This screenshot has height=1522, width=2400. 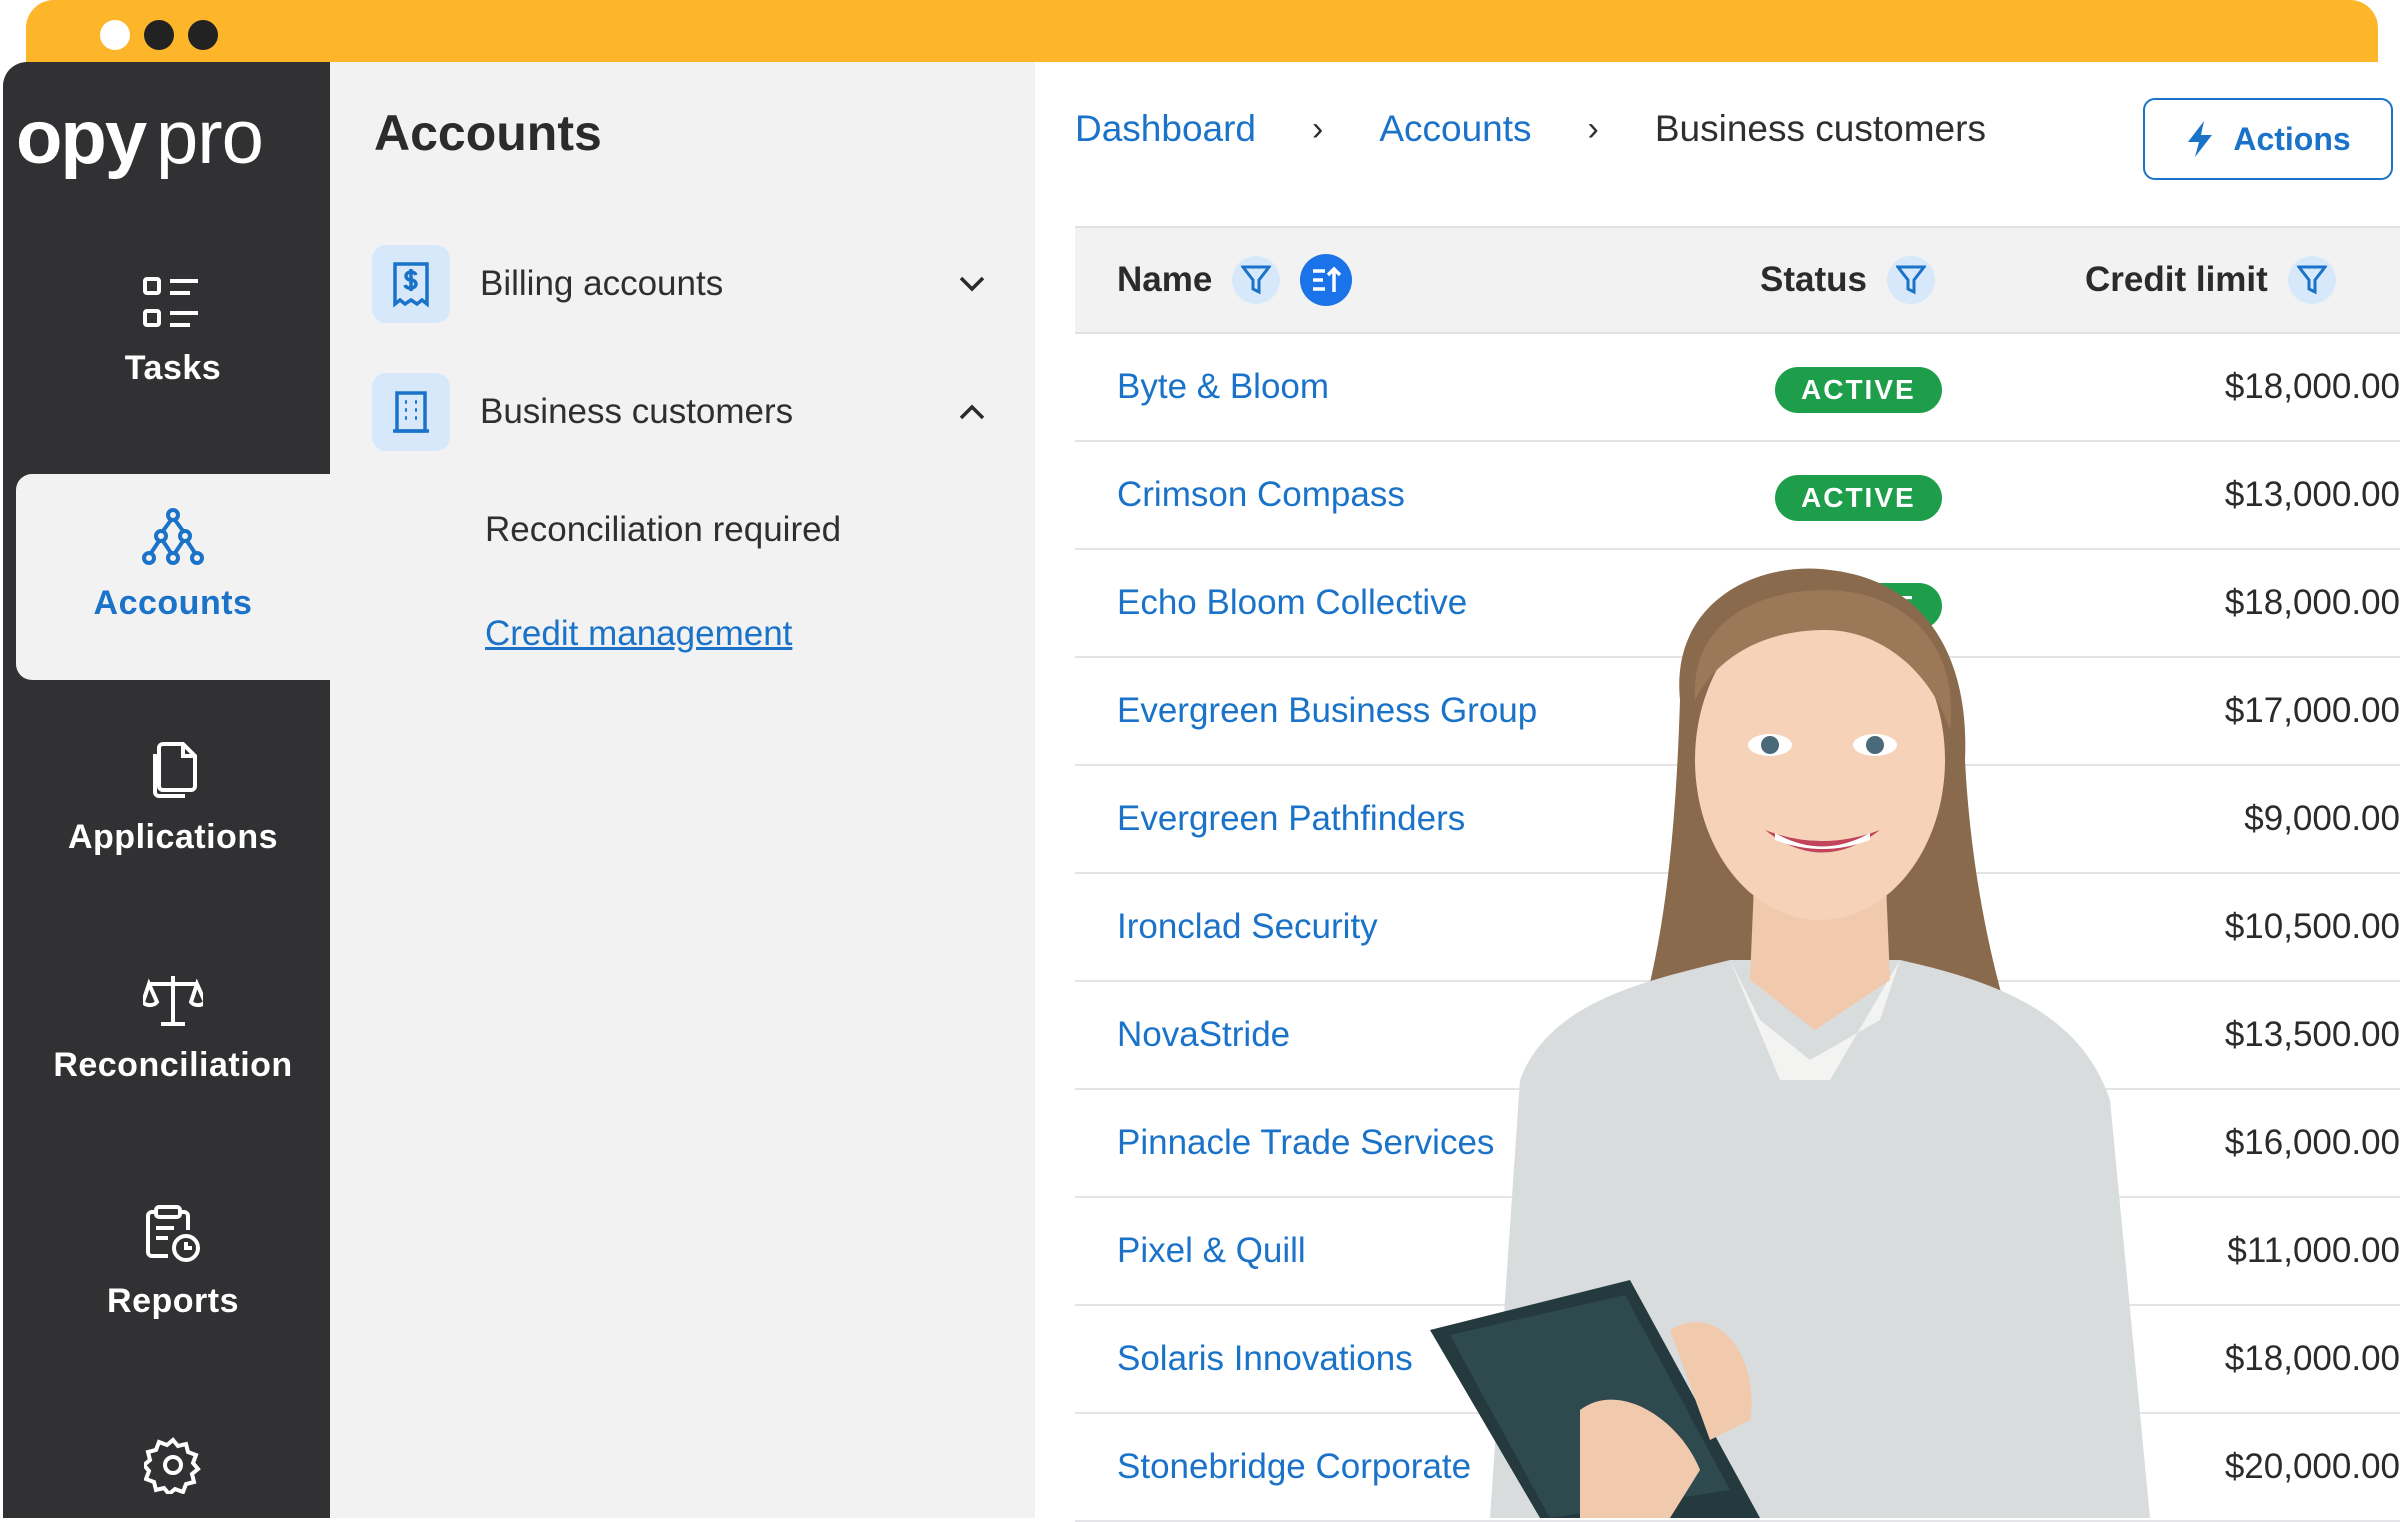 What do you see at coordinates (1165, 279) in the screenshot?
I see `column-name-label: Name` at bounding box center [1165, 279].